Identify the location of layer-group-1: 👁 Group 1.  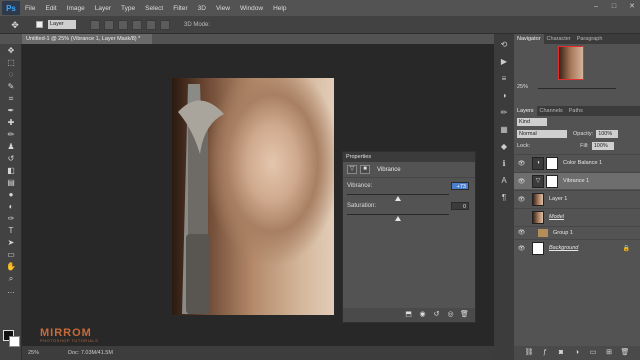
(577, 232).